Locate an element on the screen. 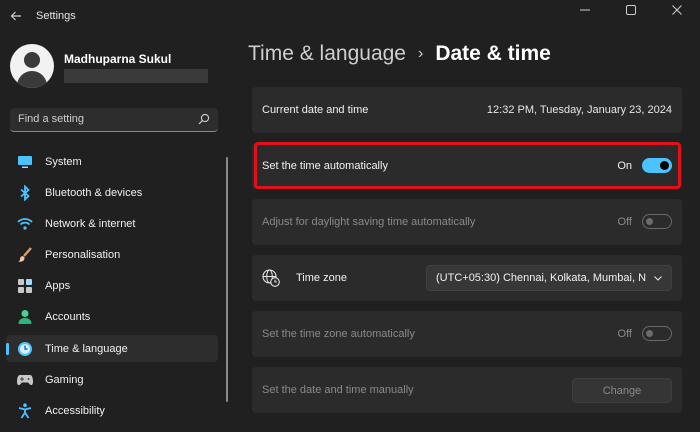 This screenshot has height=432, width=700. title-bar: Settings is located at coordinates (350, 16).